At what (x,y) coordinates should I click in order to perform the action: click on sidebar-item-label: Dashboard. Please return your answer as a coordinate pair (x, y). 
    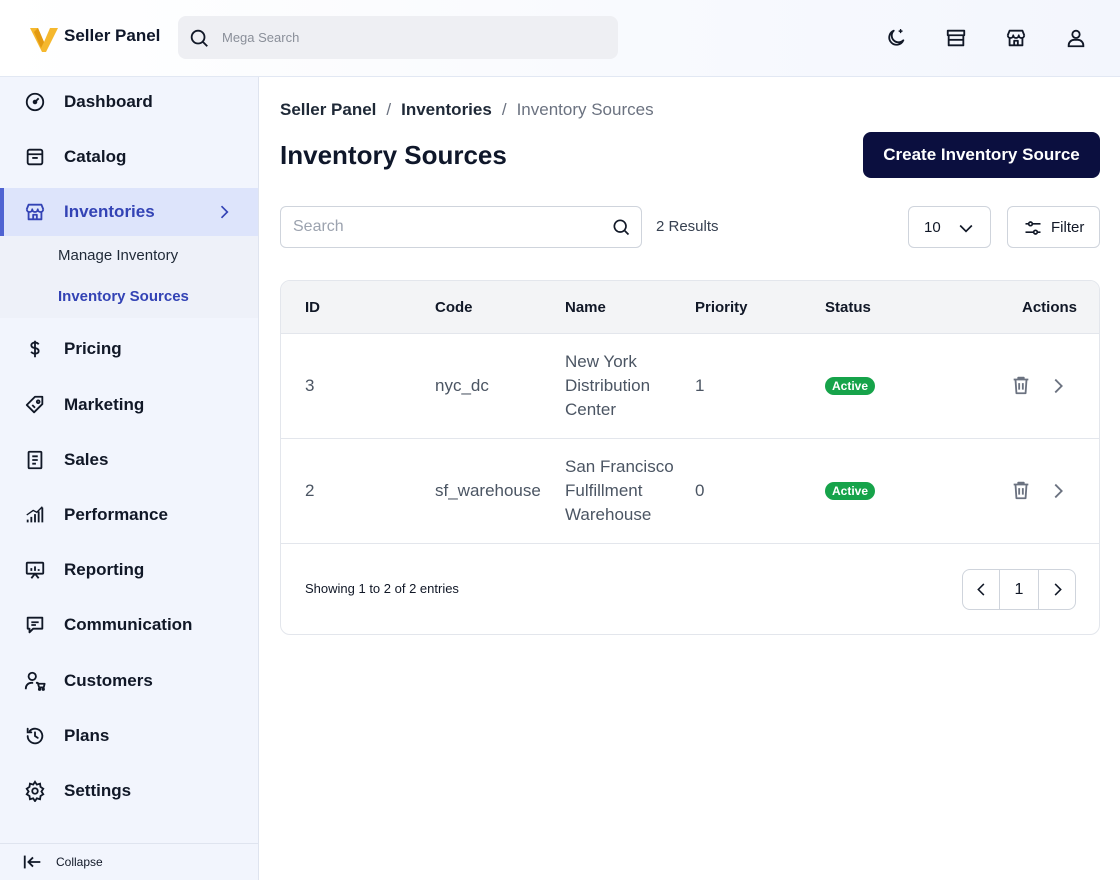
    Looking at the image, I should click on (108, 101).